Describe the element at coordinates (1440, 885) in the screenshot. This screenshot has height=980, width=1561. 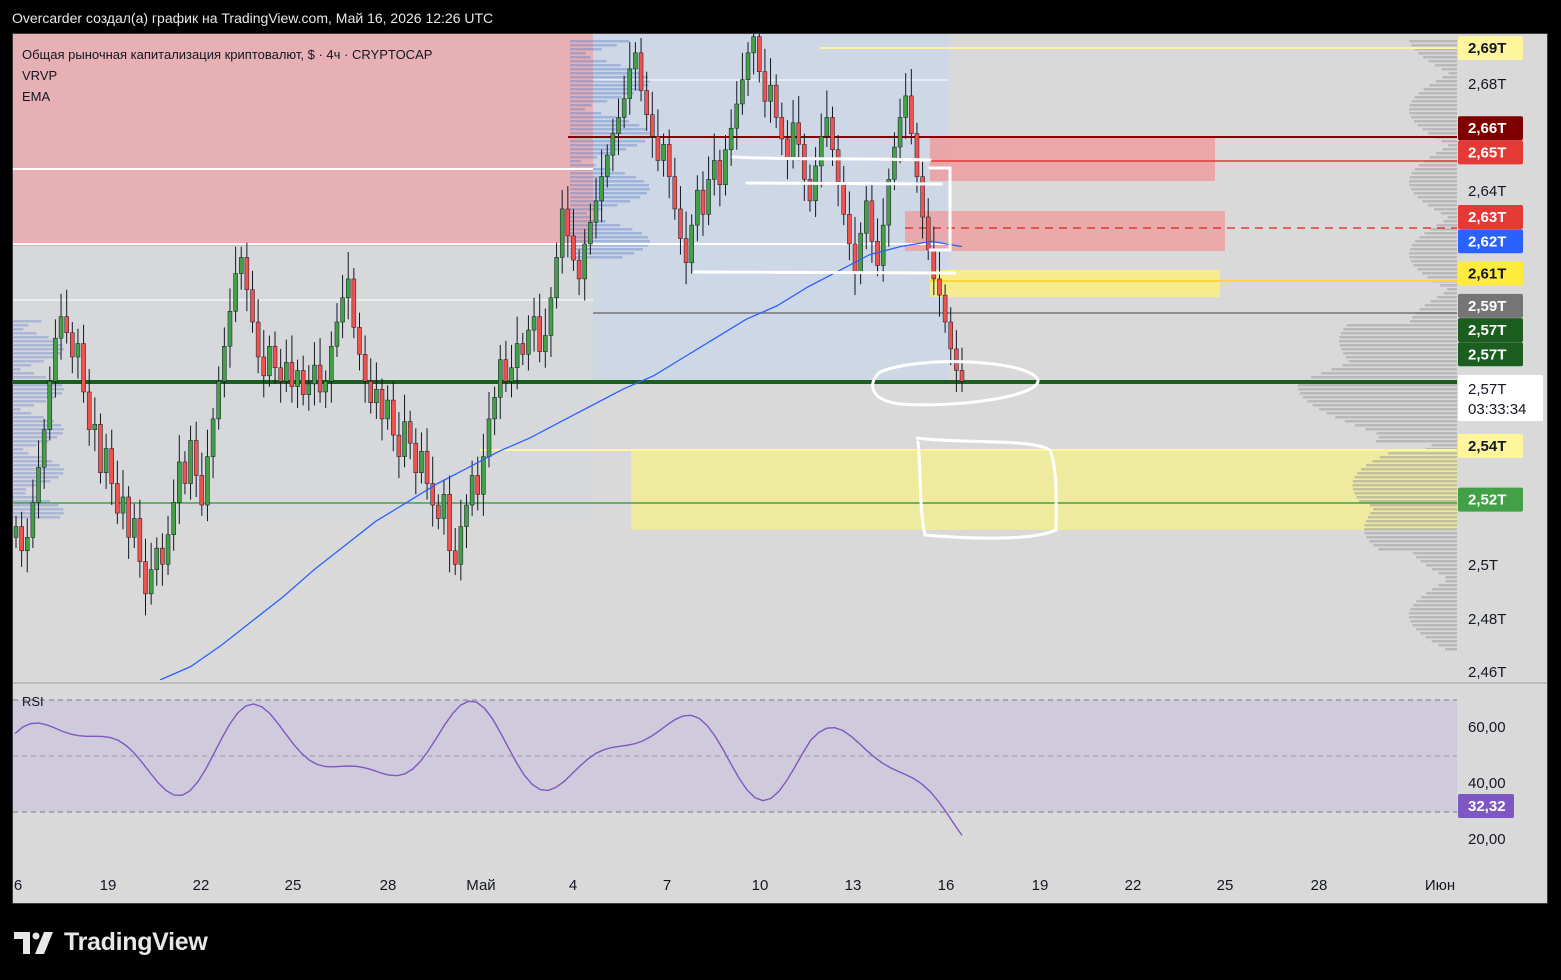
I see `time-tick-label: Июн` at that location.